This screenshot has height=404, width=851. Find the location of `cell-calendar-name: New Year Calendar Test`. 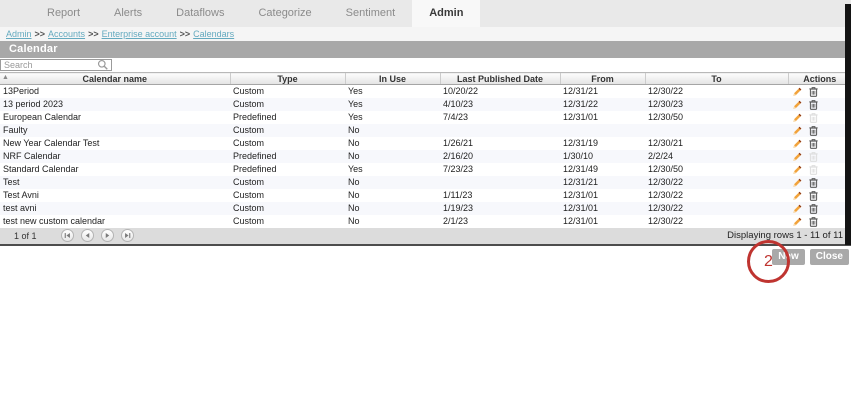

cell-calendar-name: New Year Calendar Test is located at coordinates (51, 143).